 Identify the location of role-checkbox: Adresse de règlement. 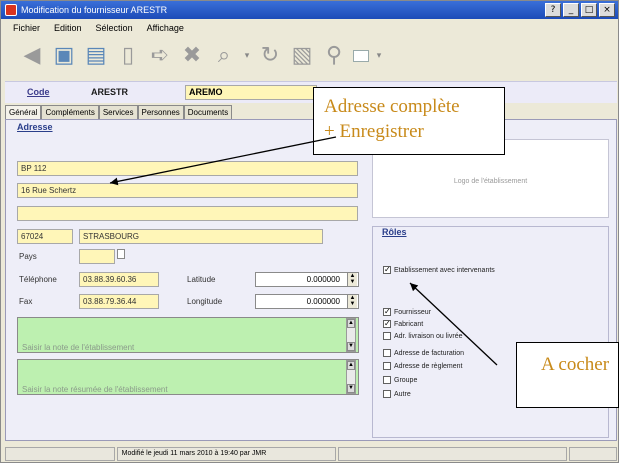
(422, 366).